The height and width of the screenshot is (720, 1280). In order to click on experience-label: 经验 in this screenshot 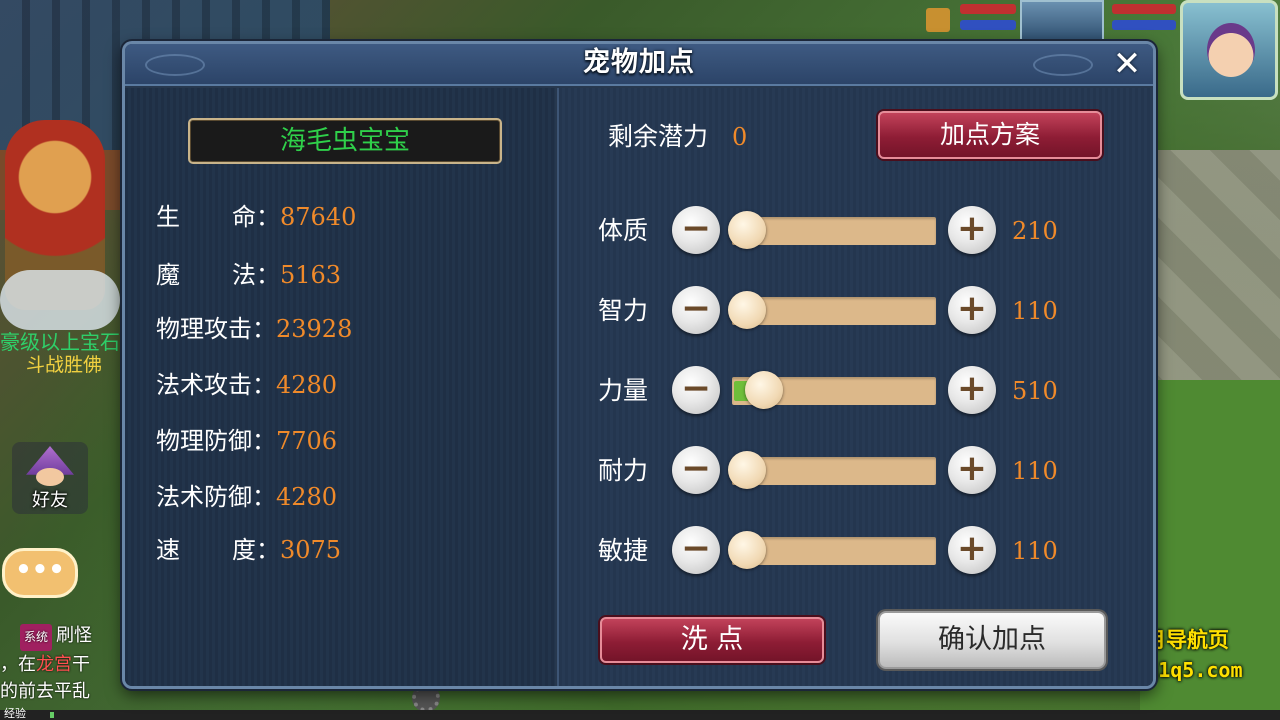, I will do `click(15, 713)`.